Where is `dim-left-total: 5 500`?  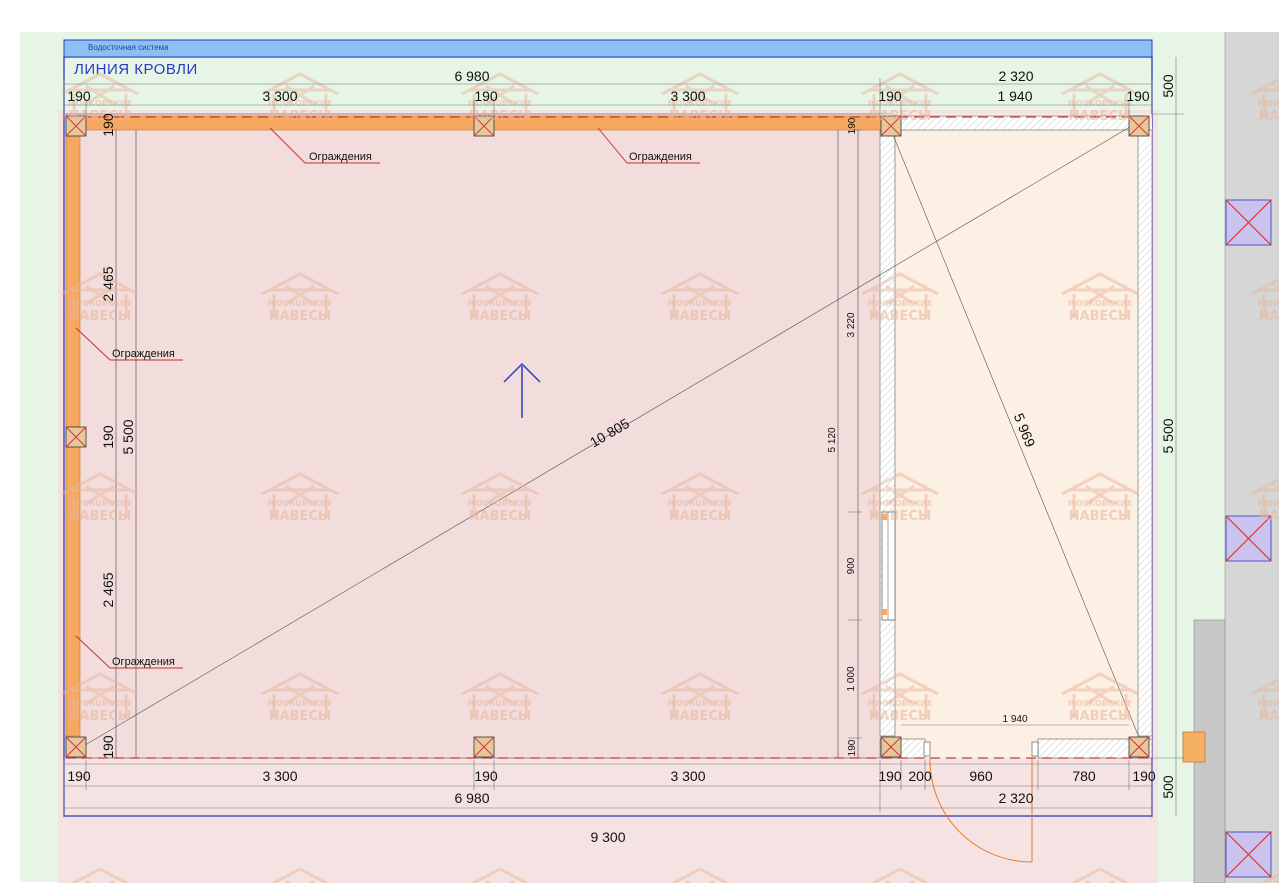
dim-left-total: 5 500 is located at coordinates (128, 436).